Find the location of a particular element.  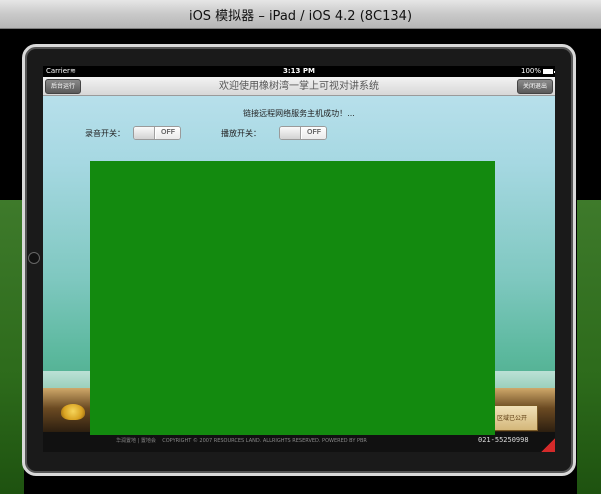

play-switch-state: OFF is located at coordinates (314, 133).